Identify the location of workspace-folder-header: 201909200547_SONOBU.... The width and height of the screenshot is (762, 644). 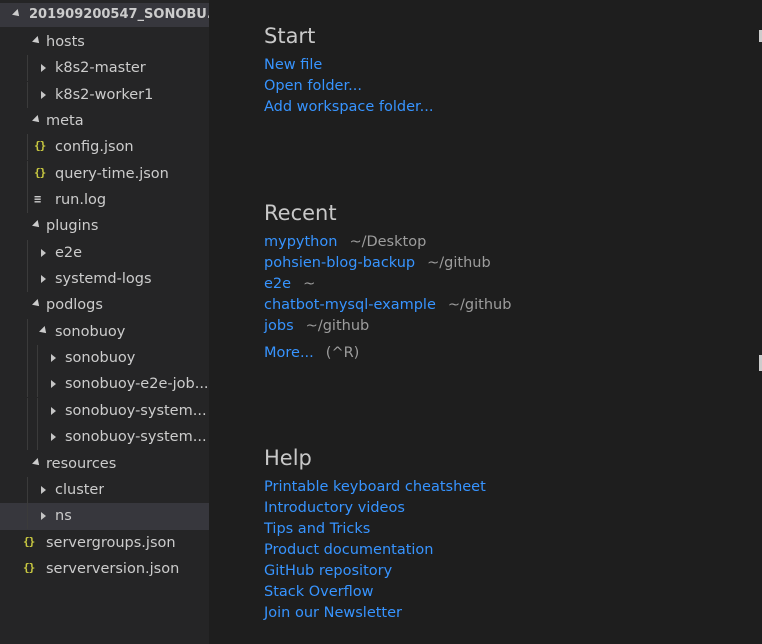
(104, 15).